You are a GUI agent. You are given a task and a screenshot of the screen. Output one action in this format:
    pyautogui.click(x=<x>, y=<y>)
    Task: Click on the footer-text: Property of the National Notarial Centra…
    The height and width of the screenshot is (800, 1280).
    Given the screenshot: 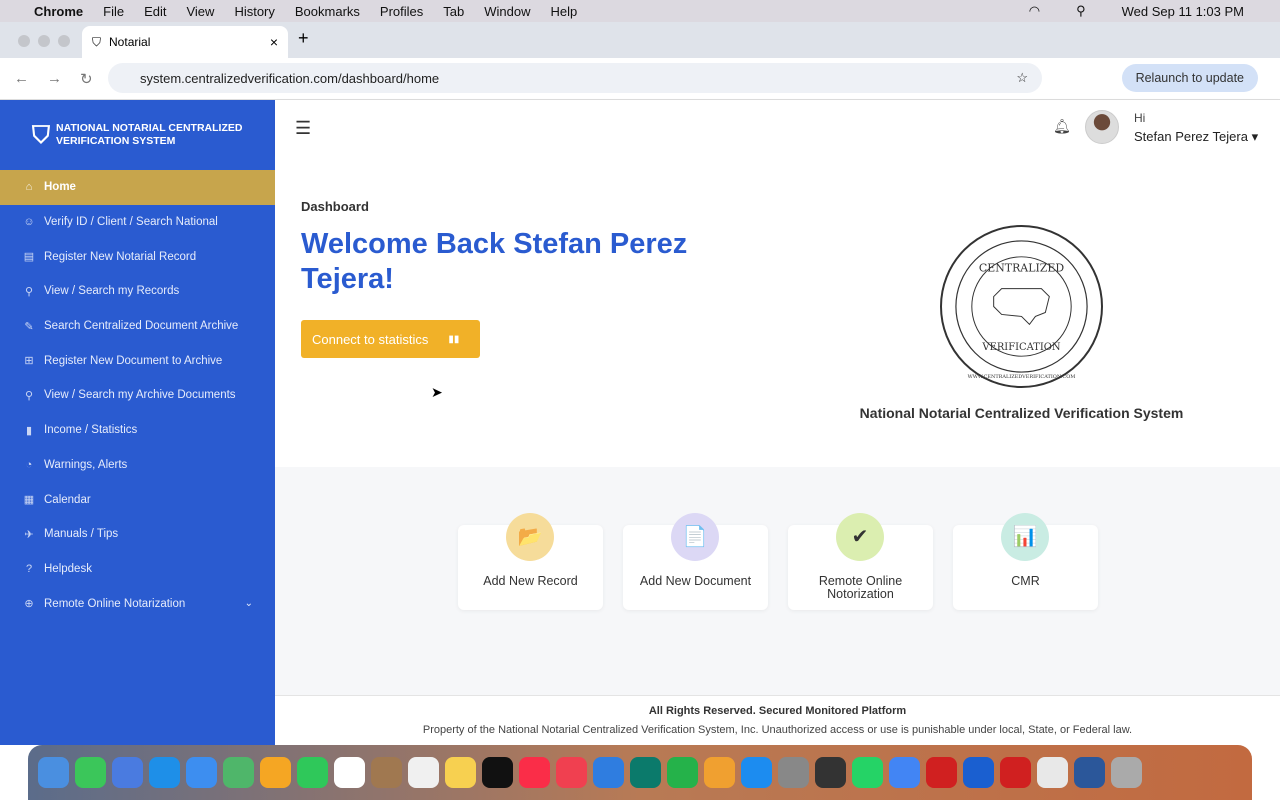 What is the action you would take?
    pyautogui.click(x=777, y=730)
    